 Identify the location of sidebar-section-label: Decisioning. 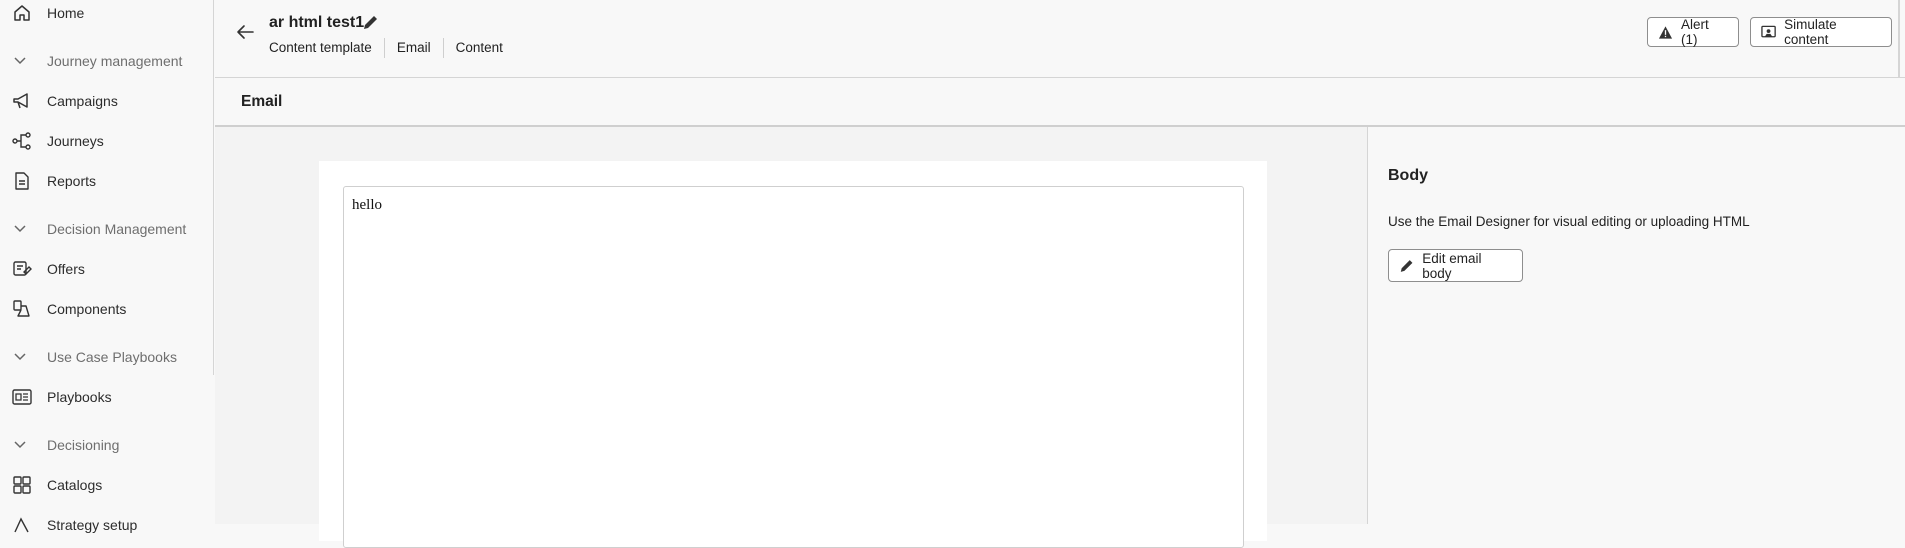
(83, 445).